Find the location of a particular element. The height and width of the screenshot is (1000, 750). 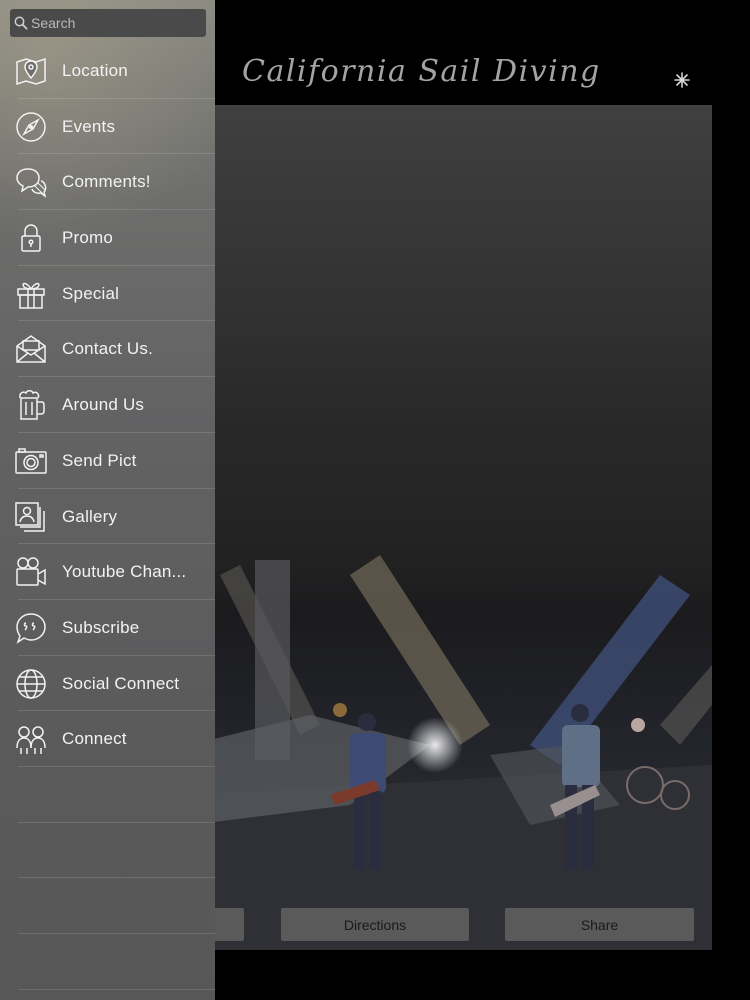

menu-item-social-connect: Social Connect is located at coordinates (115, 684).